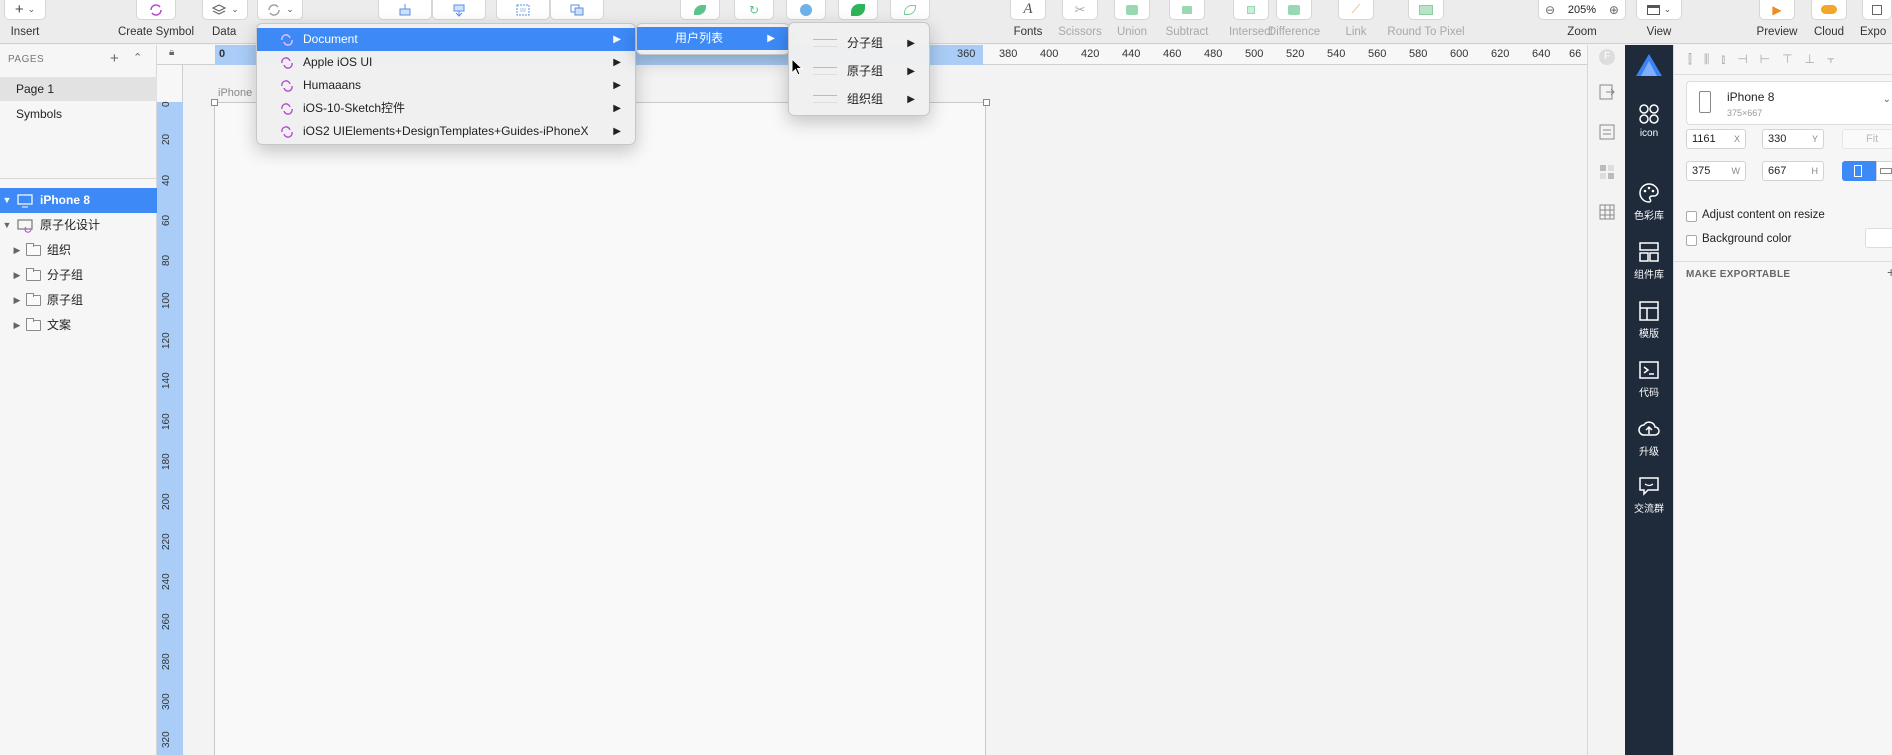 This screenshot has height=755, width=1892. I want to click on sync-button: ⌄, so click(280, 10).